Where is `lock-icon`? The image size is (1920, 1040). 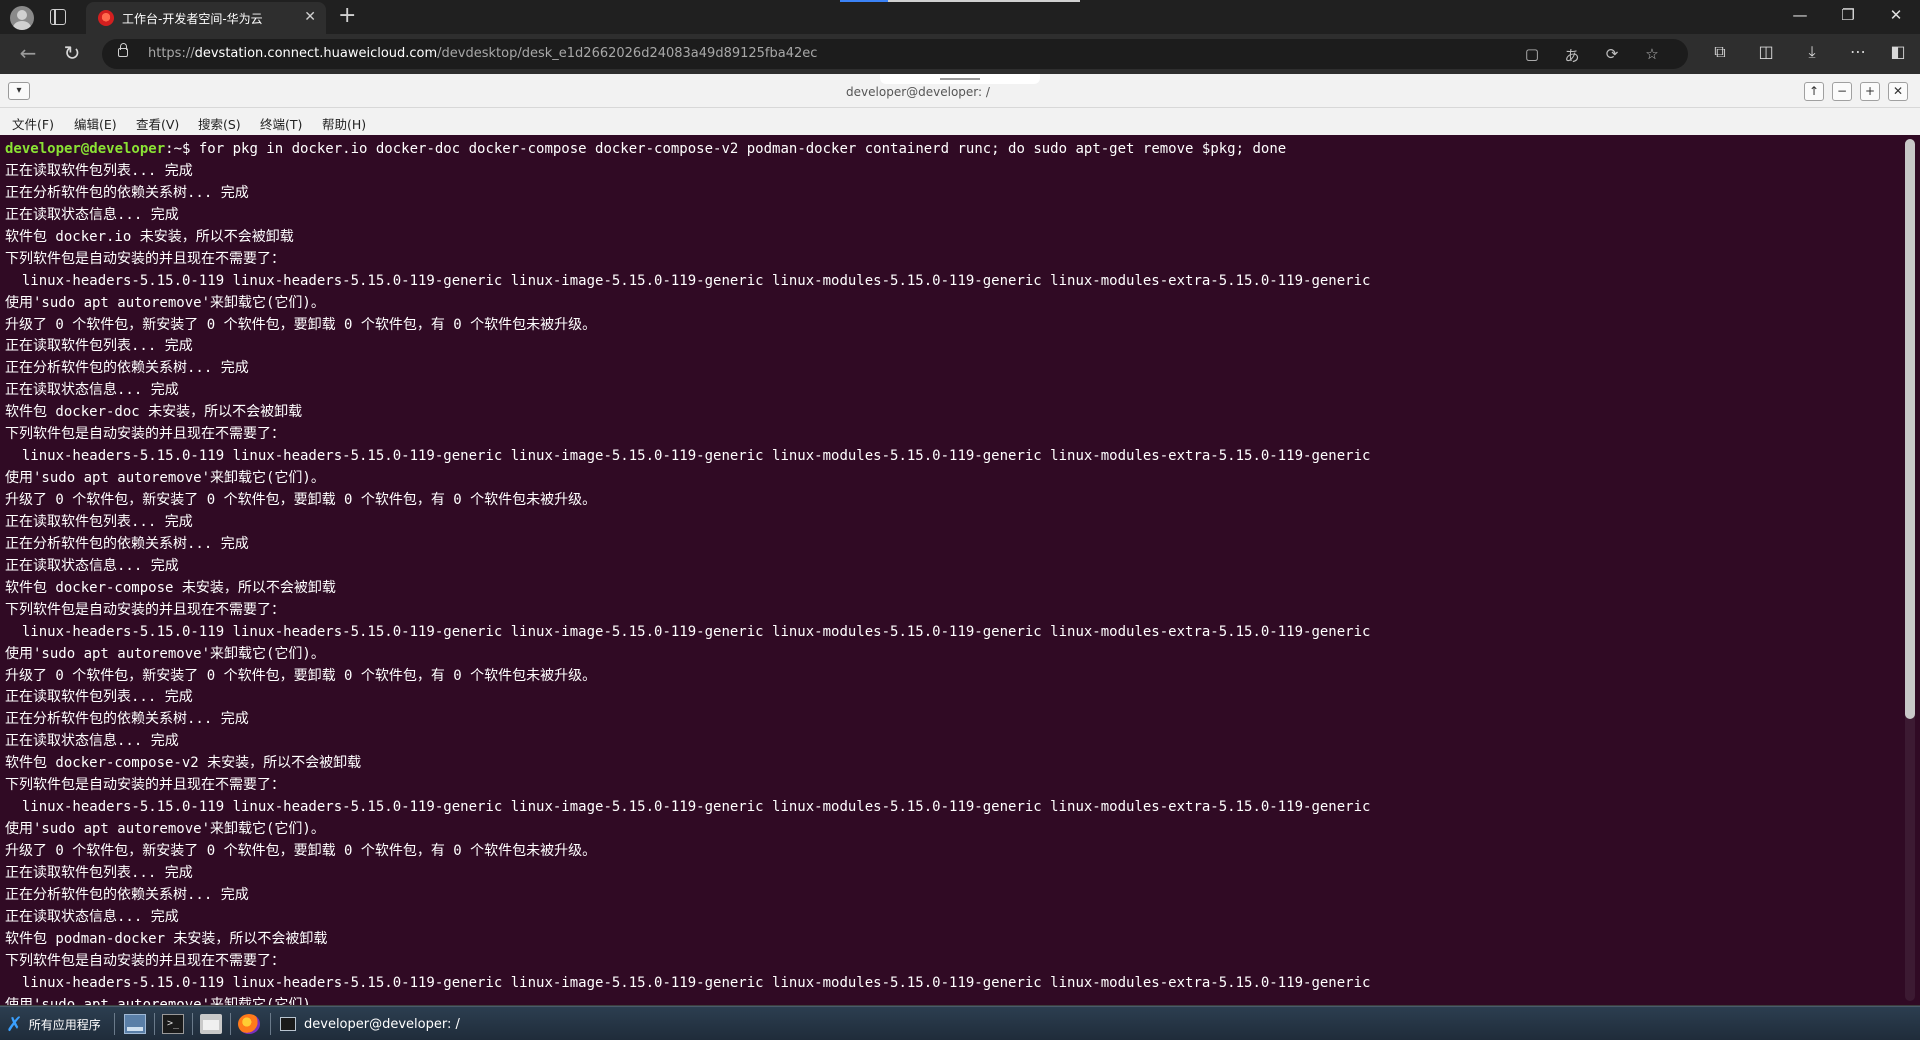
lock-icon is located at coordinates (123, 50).